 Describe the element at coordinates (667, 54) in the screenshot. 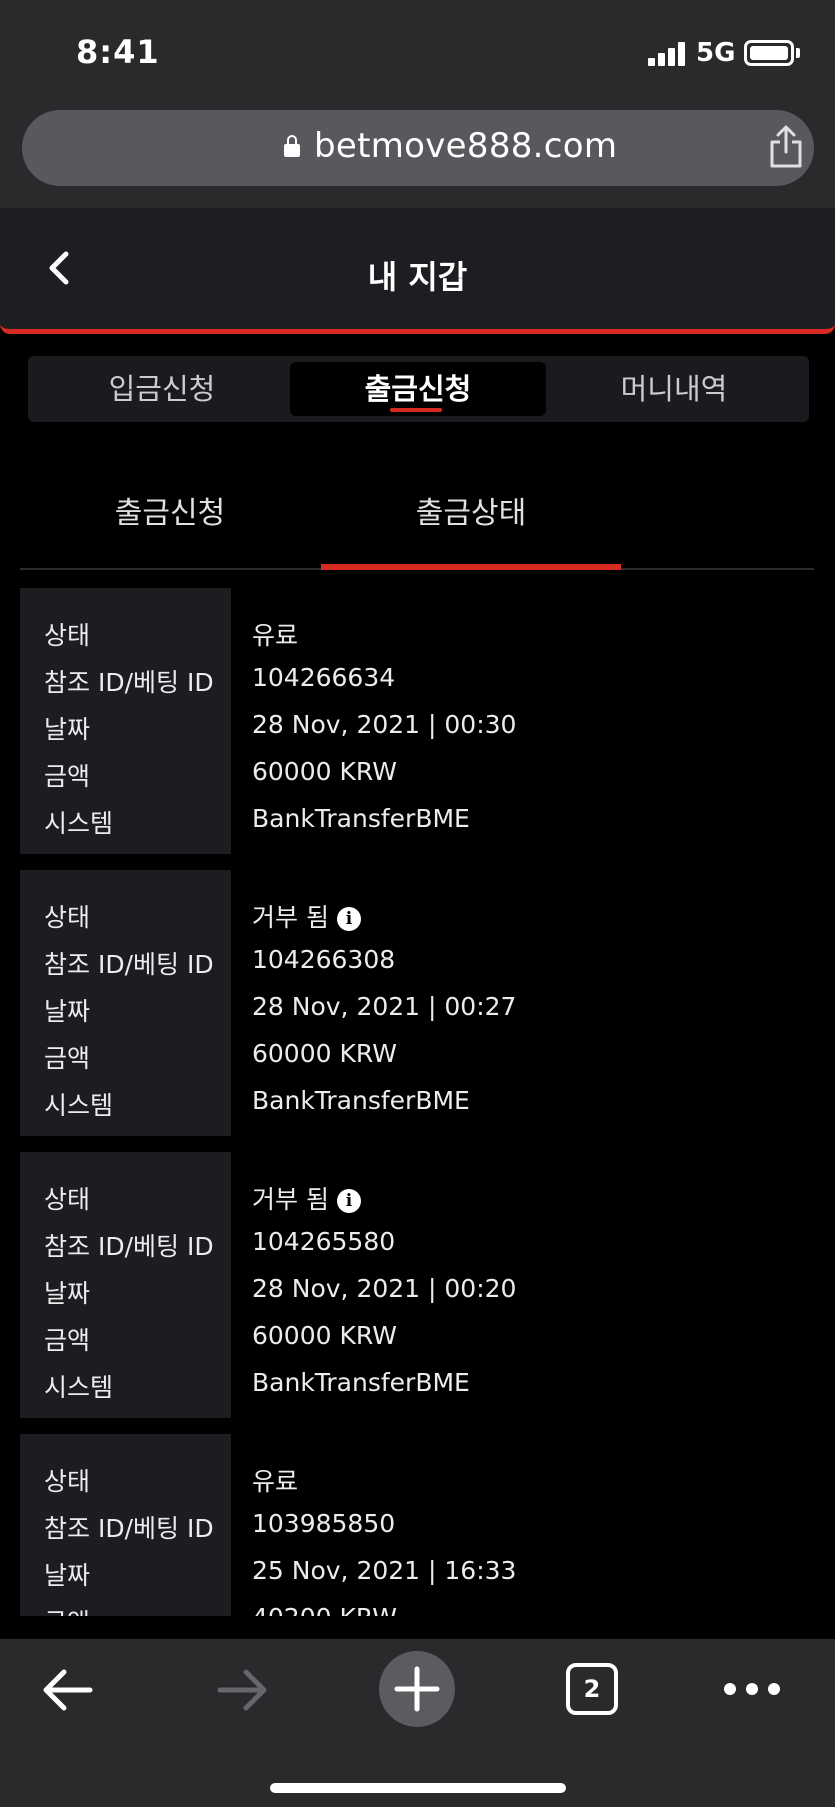

I see `signal-strength-icon` at that location.